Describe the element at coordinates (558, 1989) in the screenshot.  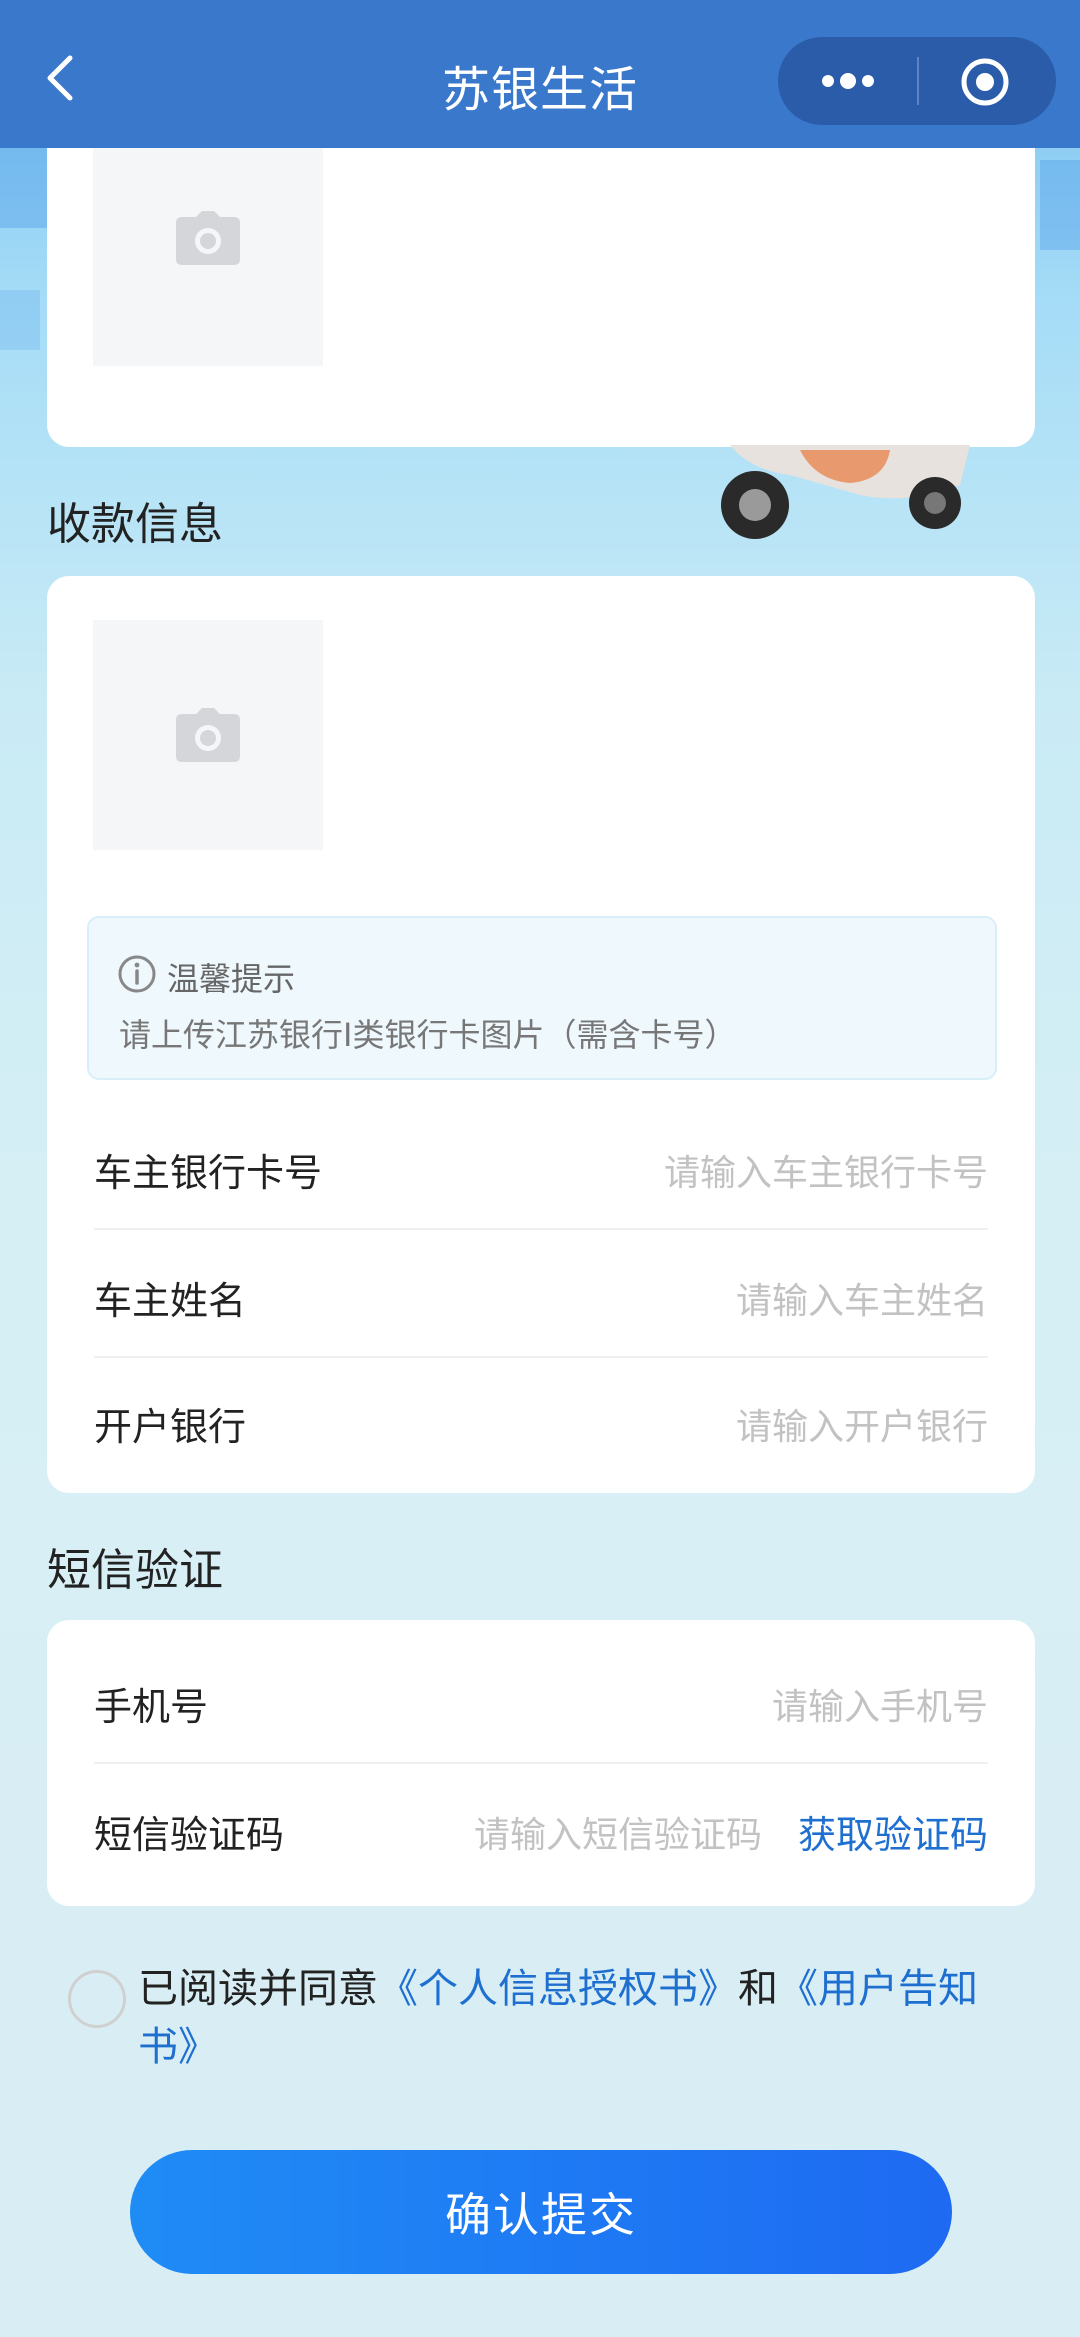
I see `personal-info-auth-link: 《个人信息授权书》` at that location.